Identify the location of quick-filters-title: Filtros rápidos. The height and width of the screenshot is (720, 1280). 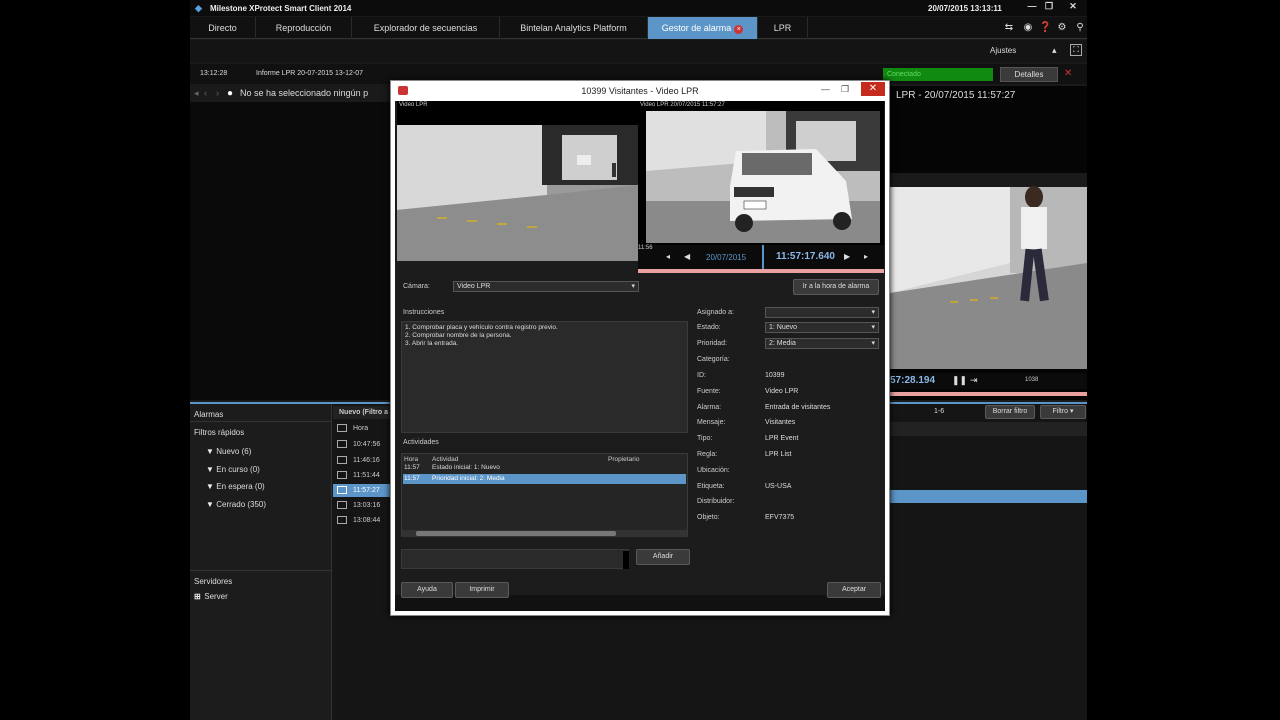
(219, 432).